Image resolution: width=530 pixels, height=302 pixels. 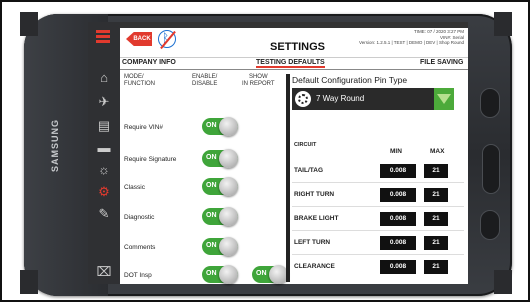 I want to click on min-field-clearance: 0.008, so click(x=398, y=267).